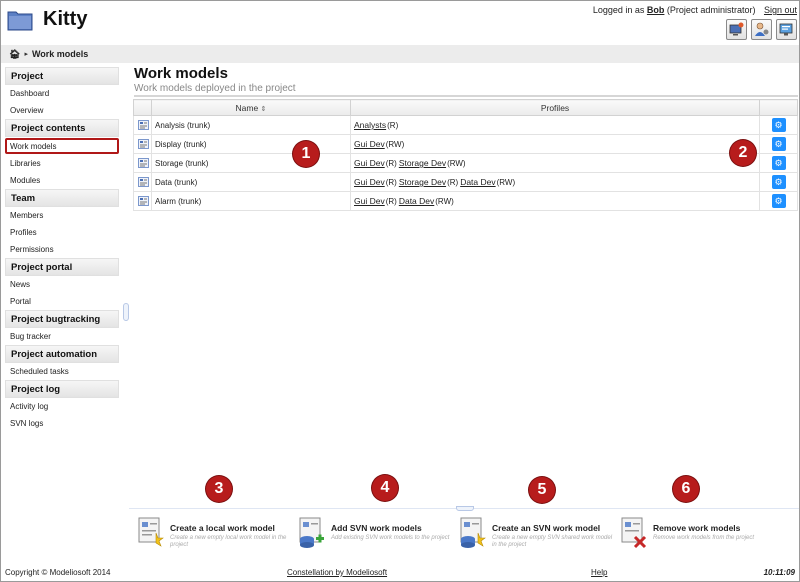 The width and height of the screenshot is (800, 582). Describe the element at coordinates (62, 198) in the screenshot. I see `sidebar-section-team: Team` at that location.